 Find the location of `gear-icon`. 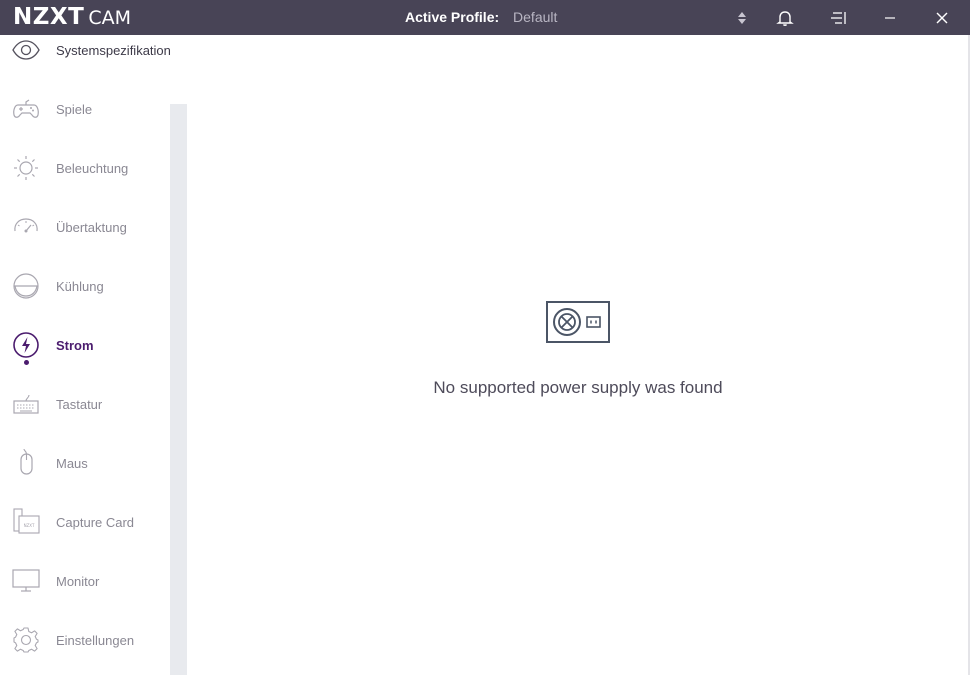

gear-icon is located at coordinates (26, 640).